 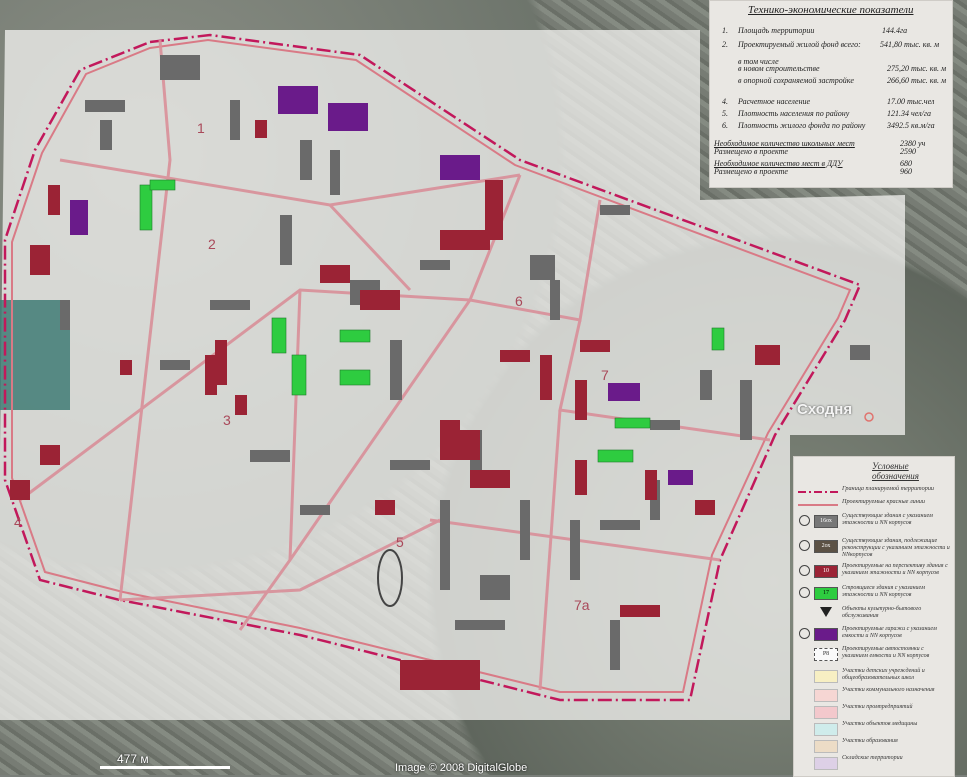 What do you see at coordinates (906, 171) in the screenshot?
I see `ddu-placed-value: 960` at bounding box center [906, 171].